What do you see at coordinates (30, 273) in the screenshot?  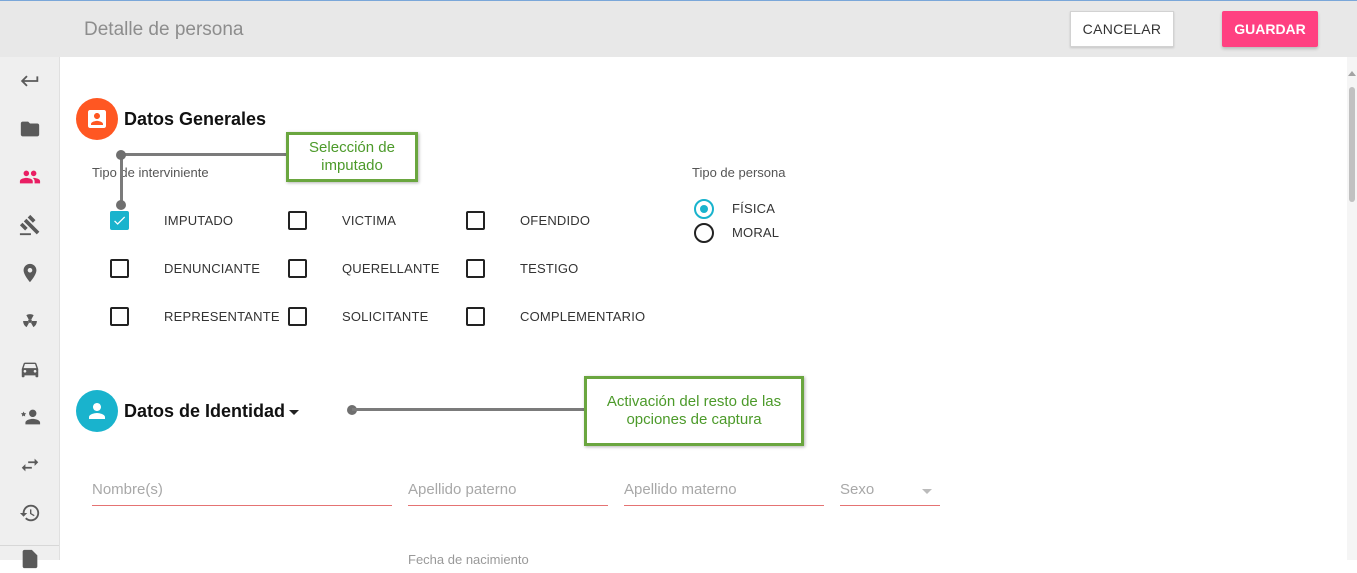 I see `location-pin-icon` at bounding box center [30, 273].